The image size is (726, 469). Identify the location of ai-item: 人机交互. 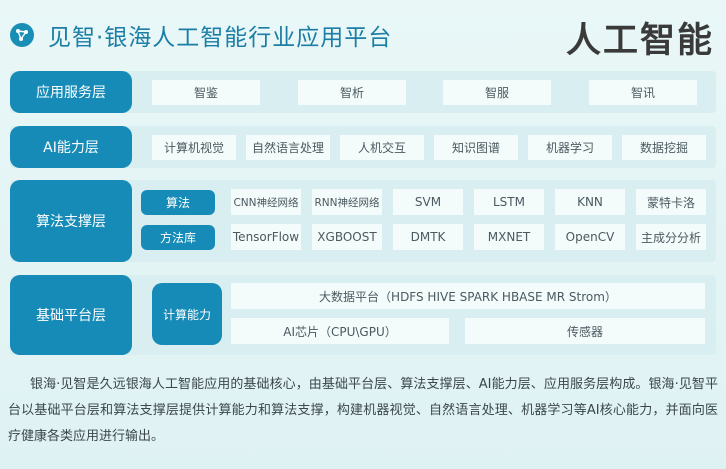
(382, 147).